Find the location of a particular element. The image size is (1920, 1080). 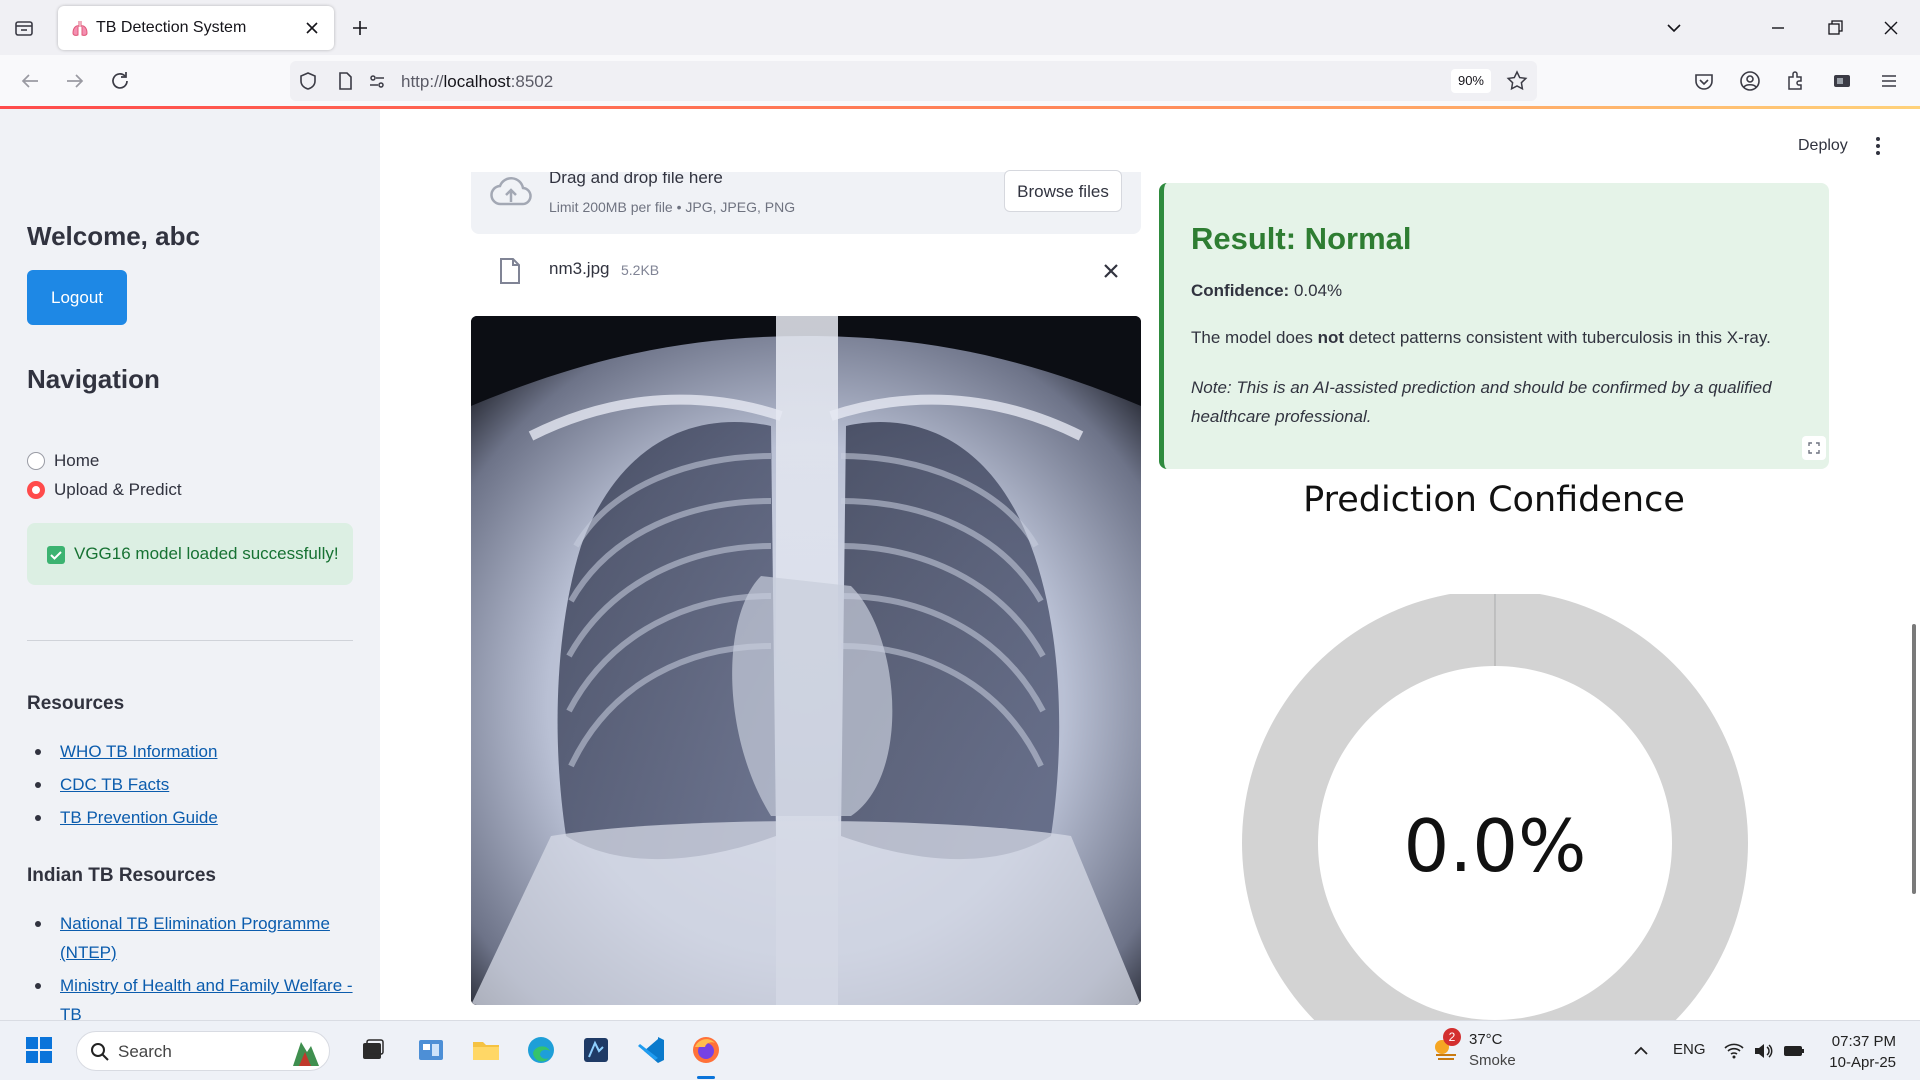

close-tab-icon is located at coordinates (312, 28).